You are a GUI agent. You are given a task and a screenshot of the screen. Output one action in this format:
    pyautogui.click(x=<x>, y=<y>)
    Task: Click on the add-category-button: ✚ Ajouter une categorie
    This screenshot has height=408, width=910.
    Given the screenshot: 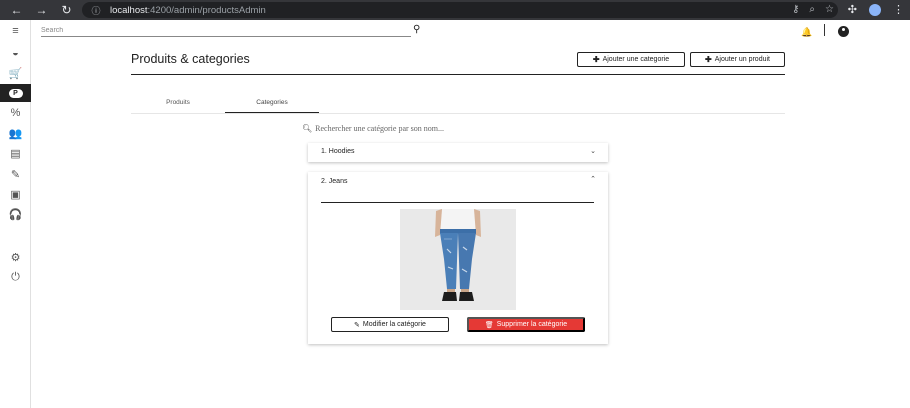 What is the action you would take?
    pyautogui.click(x=631, y=59)
    